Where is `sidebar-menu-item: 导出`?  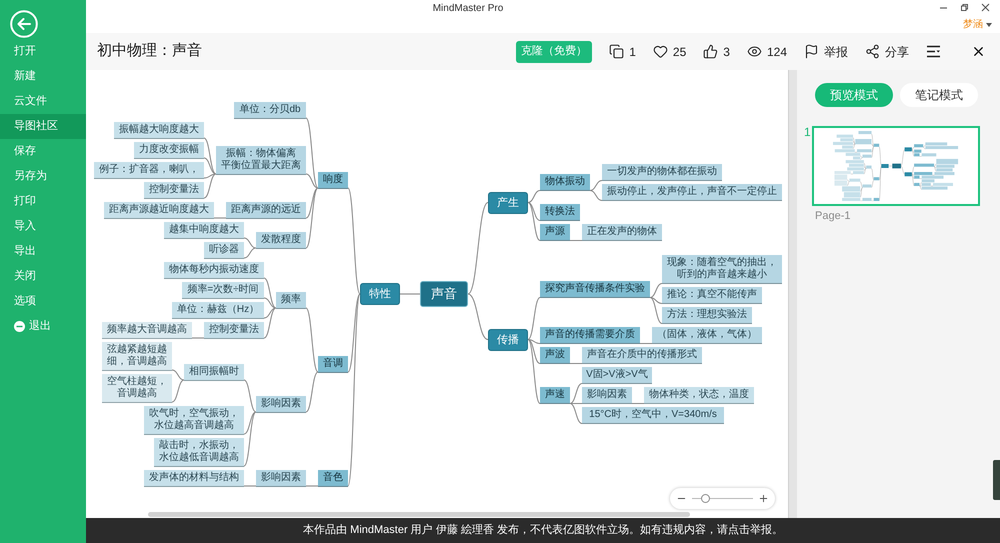
sidebar-menu-item: 导出 is located at coordinates (43, 251).